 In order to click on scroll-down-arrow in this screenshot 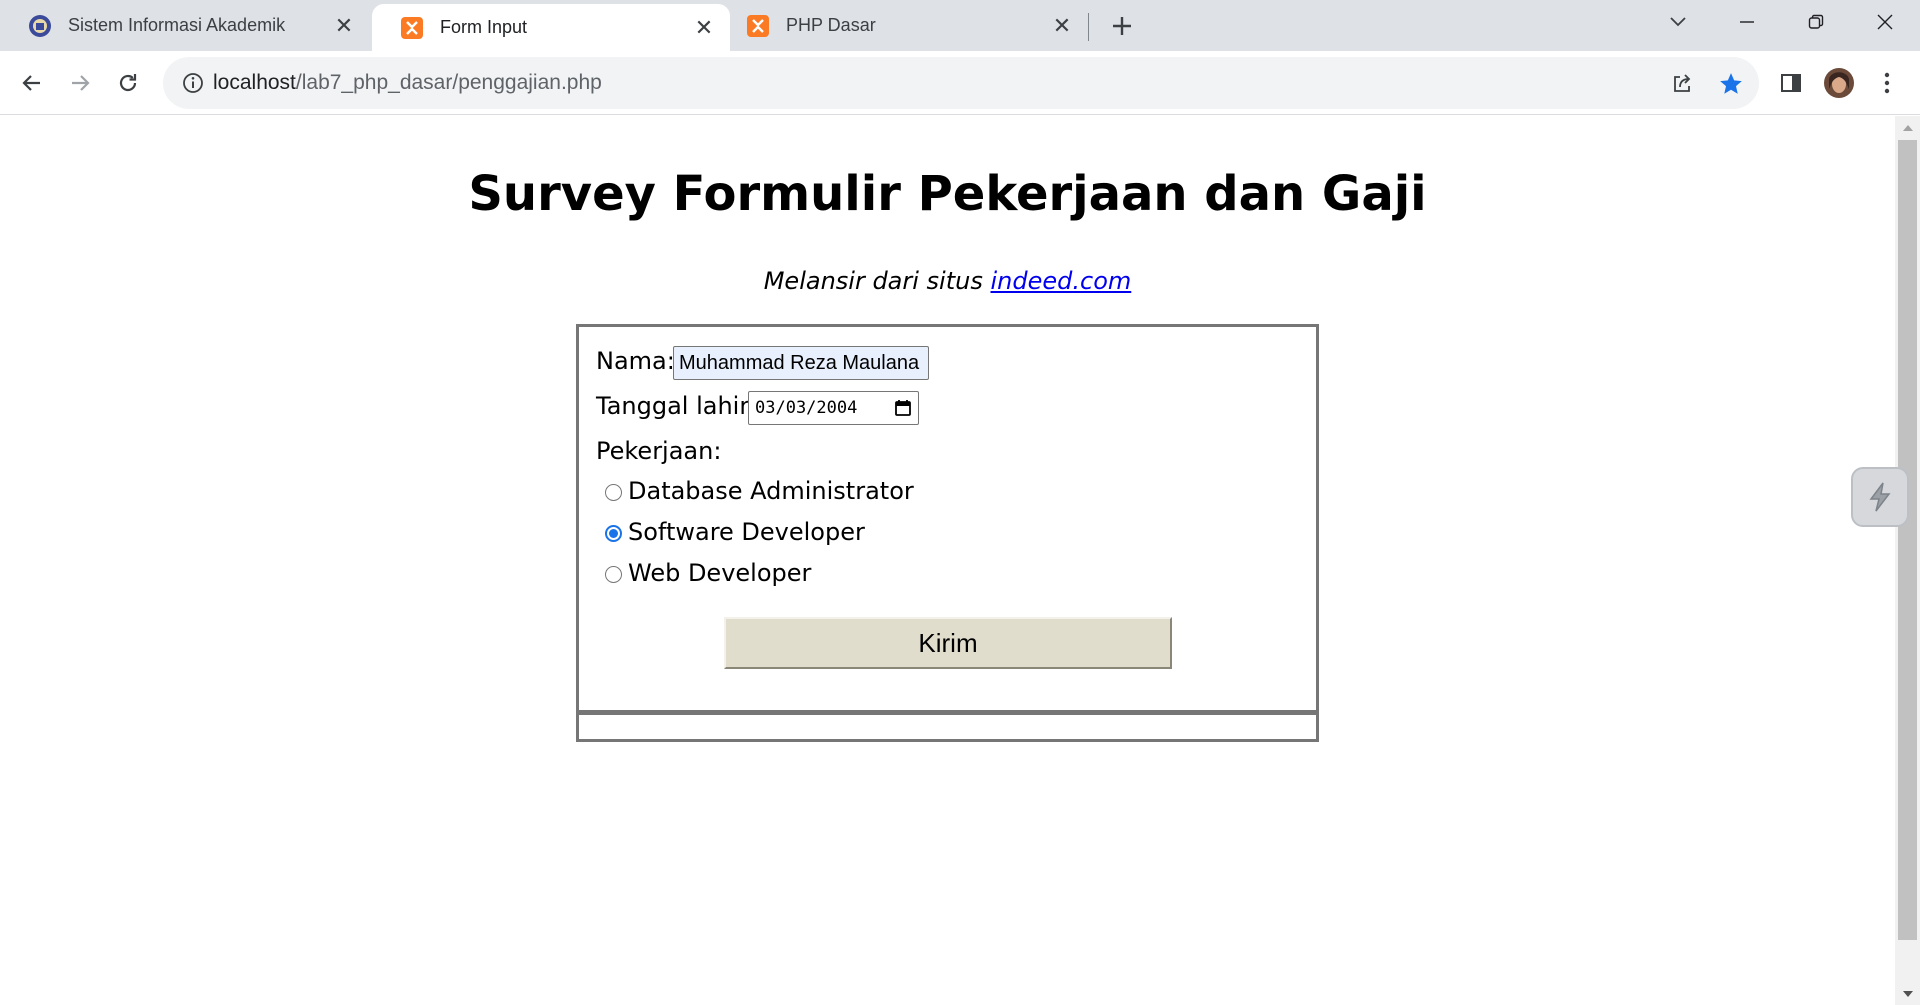, I will do `click(1907, 994)`.